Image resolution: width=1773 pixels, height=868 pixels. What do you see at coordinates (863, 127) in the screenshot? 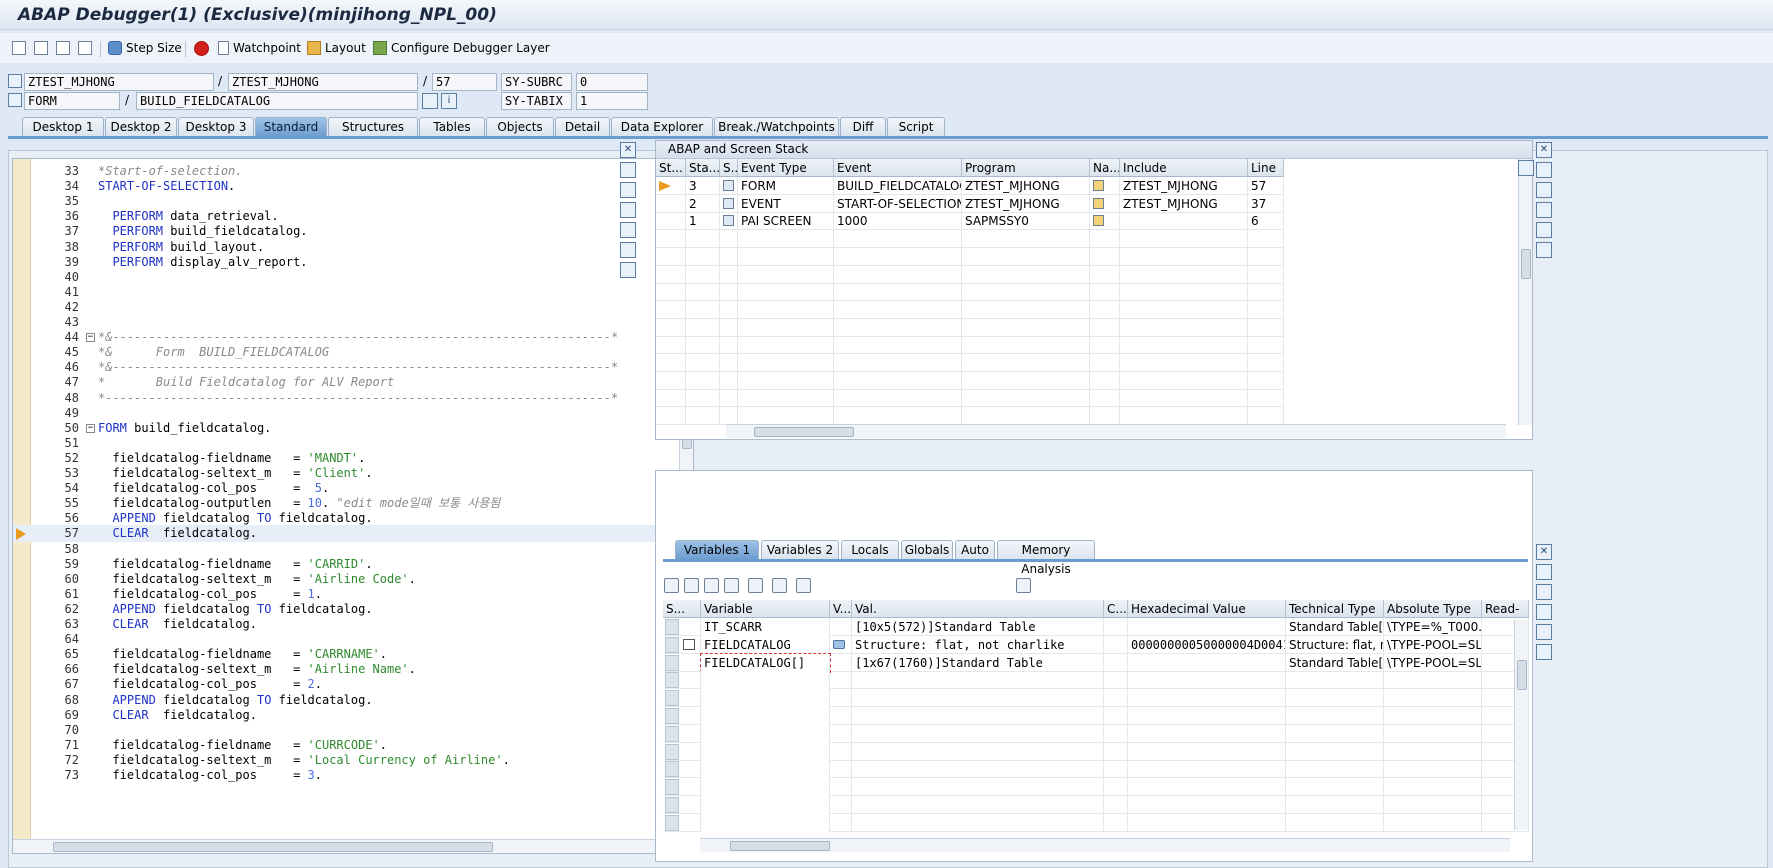
I see `tab-diff: Diff` at bounding box center [863, 127].